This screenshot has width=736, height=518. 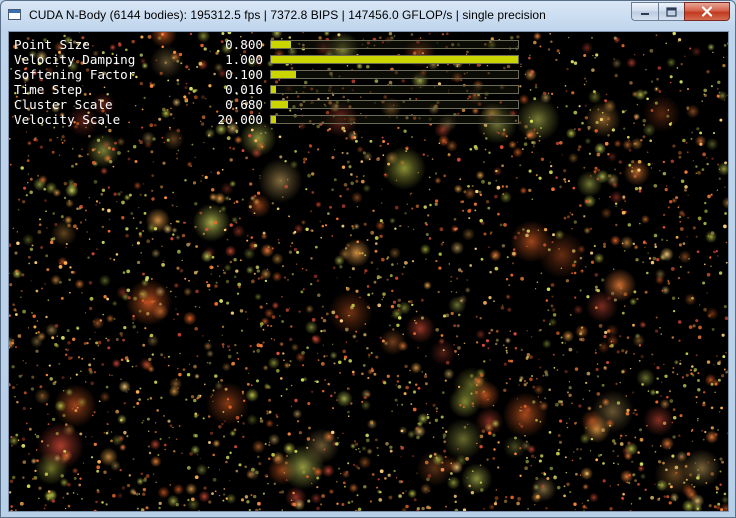 What do you see at coordinates (75, 59) in the screenshot?
I see `param-label: Velocity Damping` at bounding box center [75, 59].